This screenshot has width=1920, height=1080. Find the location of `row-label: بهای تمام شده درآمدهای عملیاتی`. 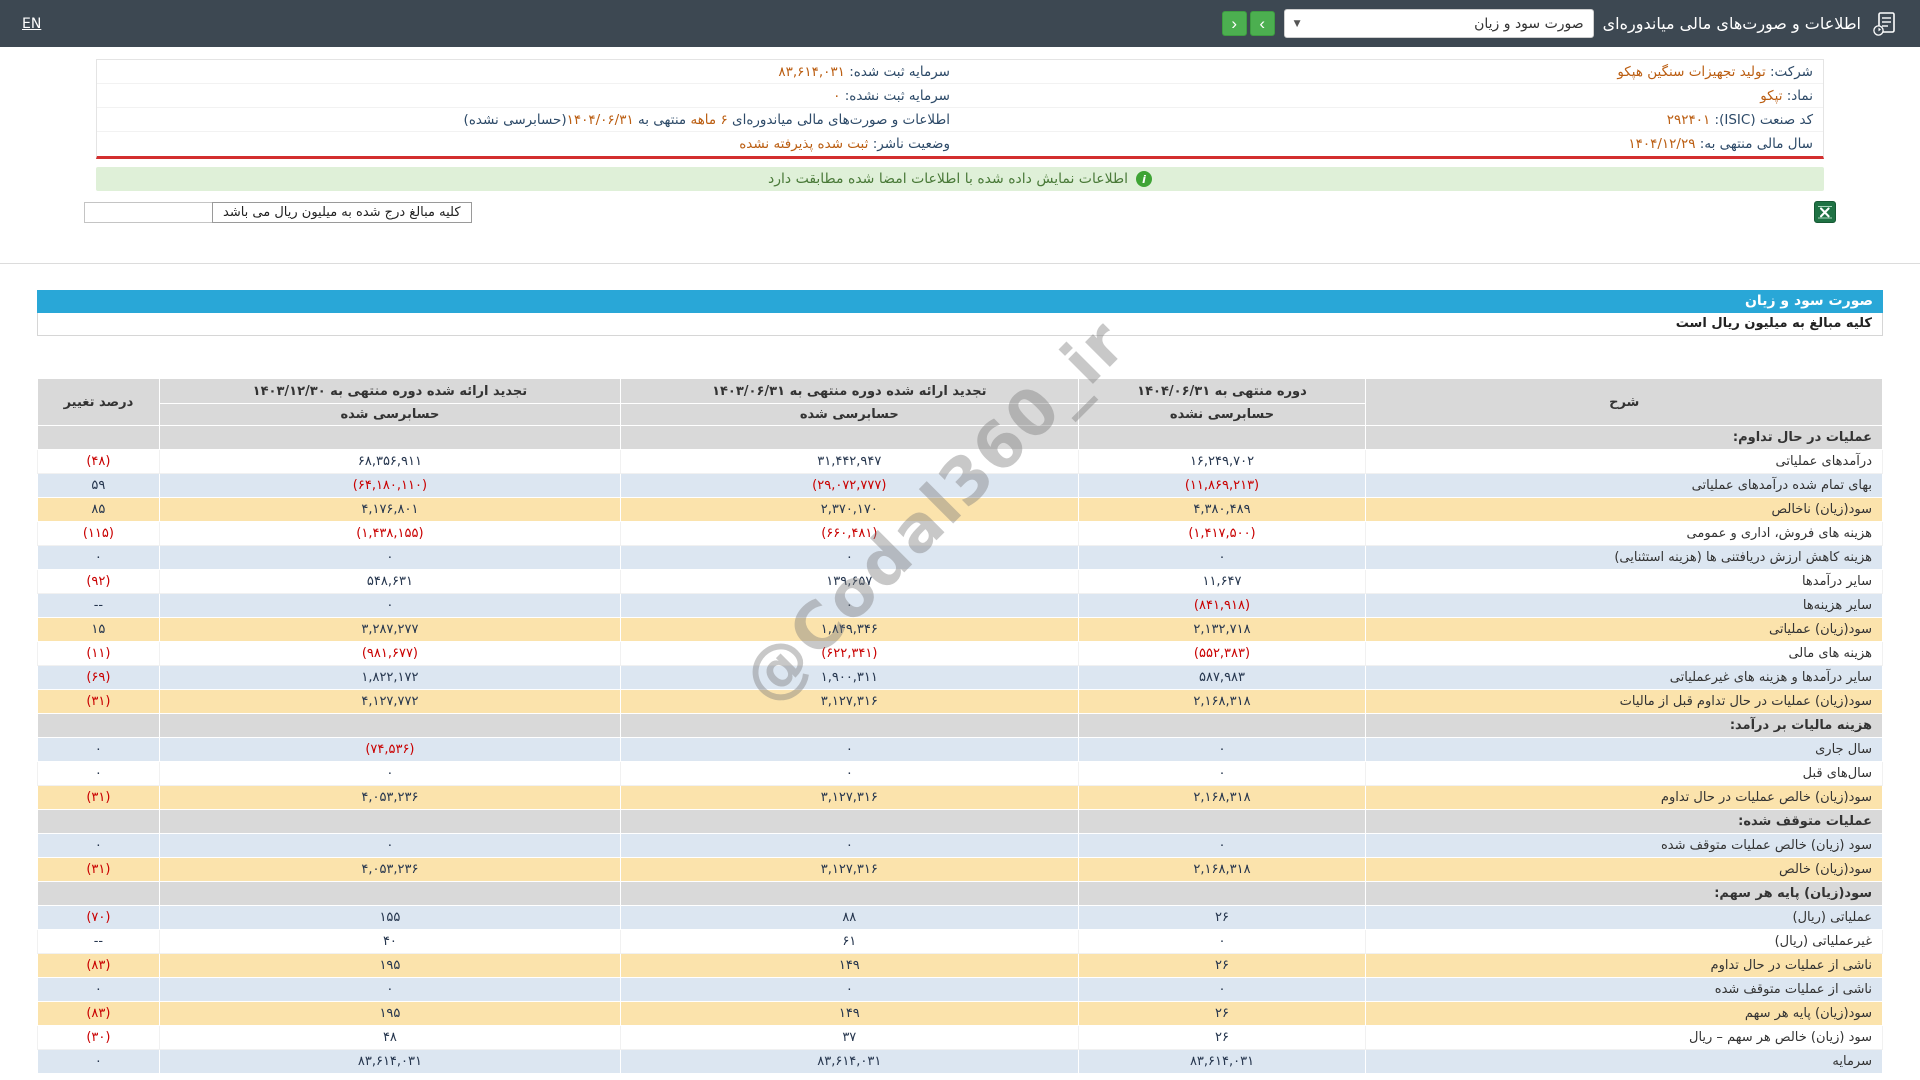

row-label: بهای تمام شده درآمدهای عملیاتی is located at coordinates (1624, 485).